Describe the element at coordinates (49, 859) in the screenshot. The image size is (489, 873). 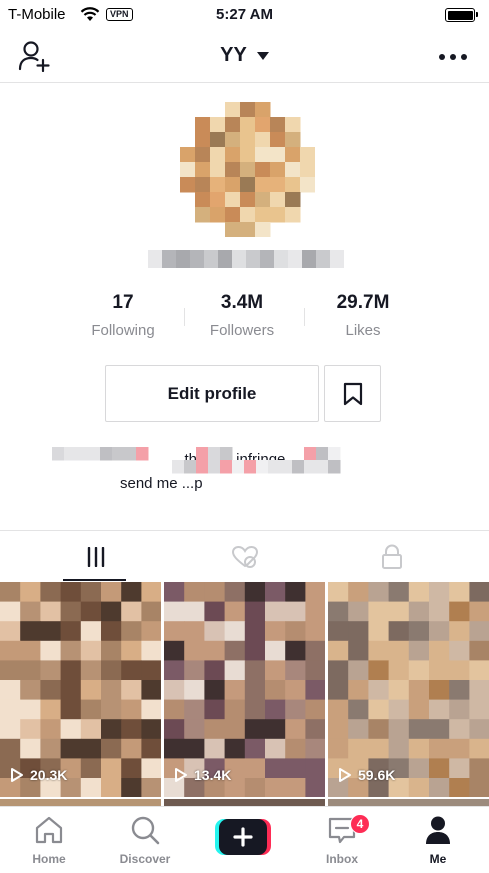
I see `nav-home-label: Home` at that location.